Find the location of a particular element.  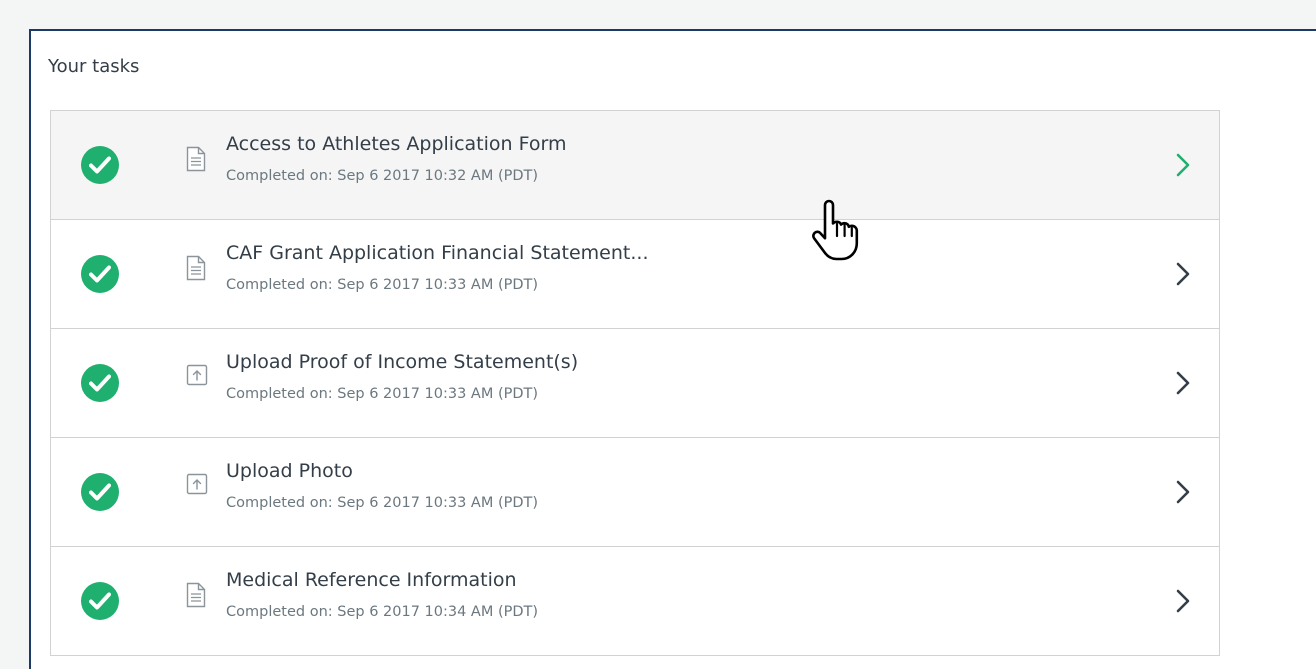

task-name: Medical Reference Information is located at coordinates (371, 580).